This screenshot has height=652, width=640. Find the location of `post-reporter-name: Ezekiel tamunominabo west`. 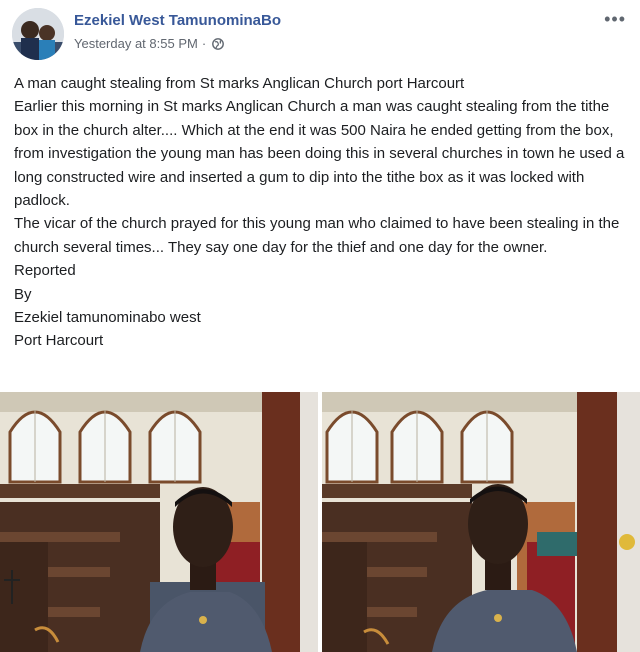

post-reporter-name: Ezekiel tamunominabo west is located at coordinates (107, 318).